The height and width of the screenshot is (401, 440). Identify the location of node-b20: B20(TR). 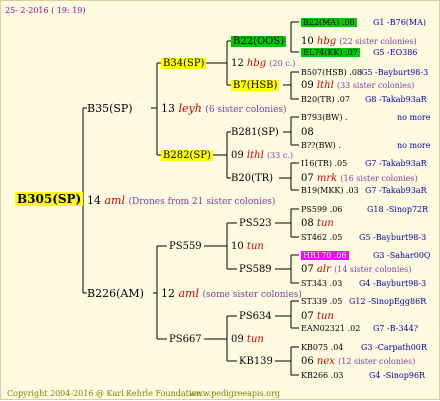
(252, 178).